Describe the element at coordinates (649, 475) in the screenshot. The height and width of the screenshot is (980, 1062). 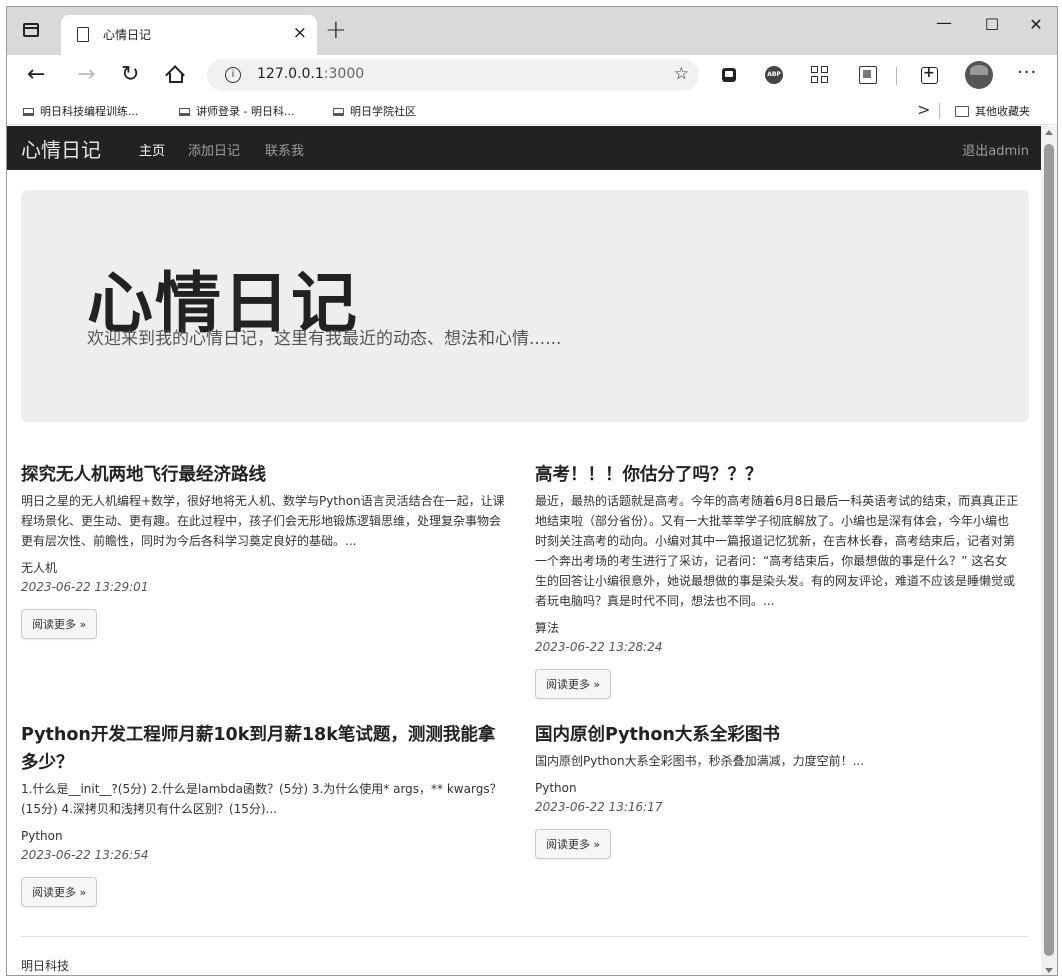
I see `post-title: 高考！！！你估分了吗？？？` at that location.